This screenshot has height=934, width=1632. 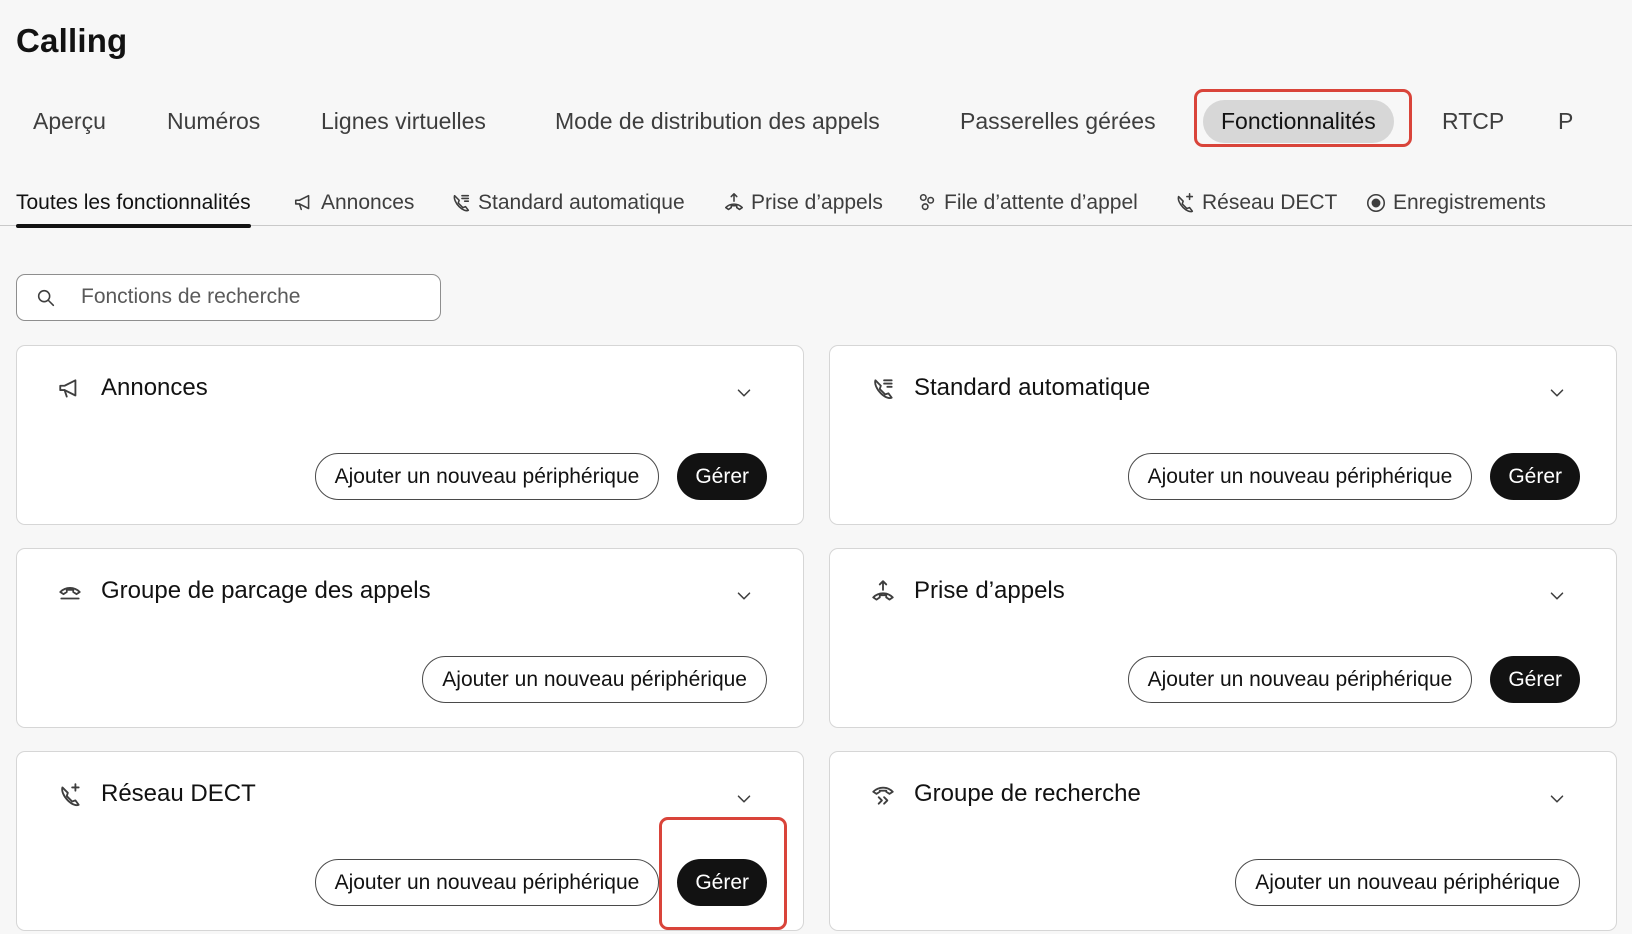 I want to click on search-icon, so click(x=46, y=298).